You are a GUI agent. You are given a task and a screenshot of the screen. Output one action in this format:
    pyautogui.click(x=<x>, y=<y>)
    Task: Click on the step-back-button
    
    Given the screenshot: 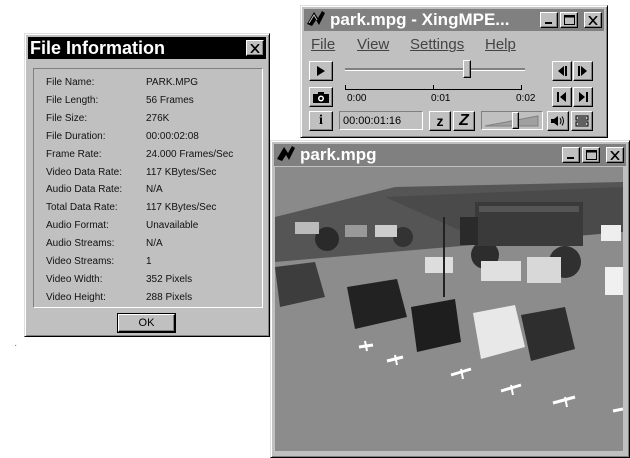 What is the action you would take?
    pyautogui.click(x=562, y=71)
    